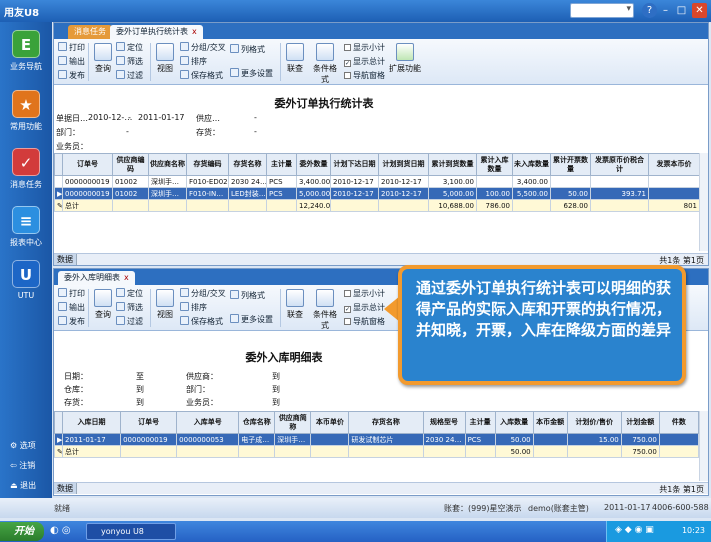 This screenshot has height=542, width=711. What do you see at coordinates (26, 111) in the screenshot?
I see `nav-item-common: ★ 常用功能` at bounding box center [26, 111].